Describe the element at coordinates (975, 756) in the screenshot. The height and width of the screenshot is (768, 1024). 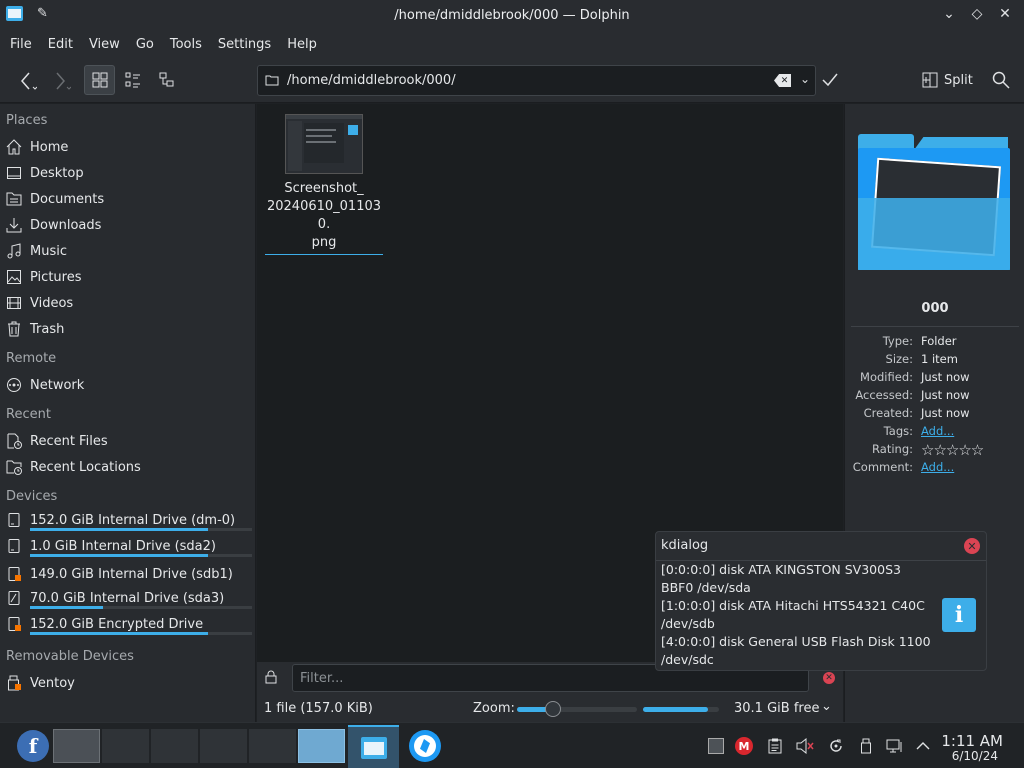
I see `clock-date: 6/10/24` at that location.